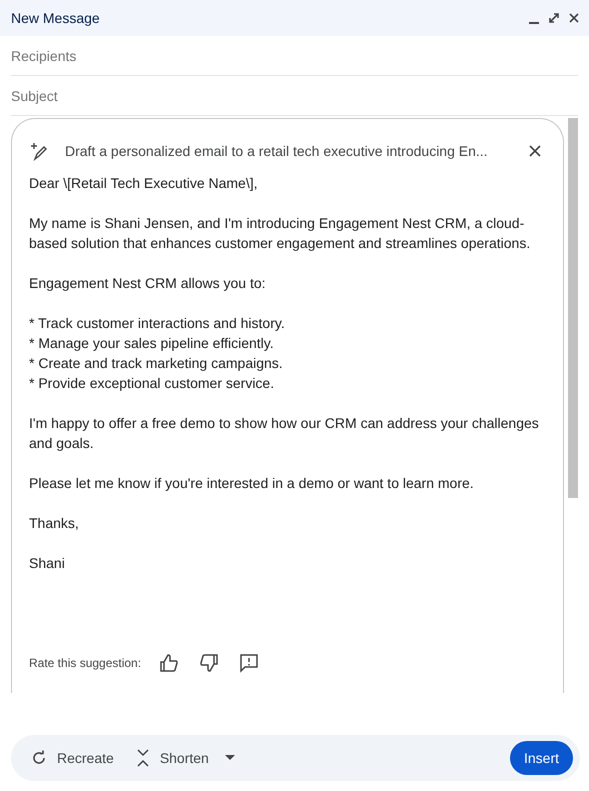 The height and width of the screenshot is (791, 589). What do you see at coordinates (294, 96) in the screenshot?
I see `input-field: Subject` at bounding box center [294, 96].